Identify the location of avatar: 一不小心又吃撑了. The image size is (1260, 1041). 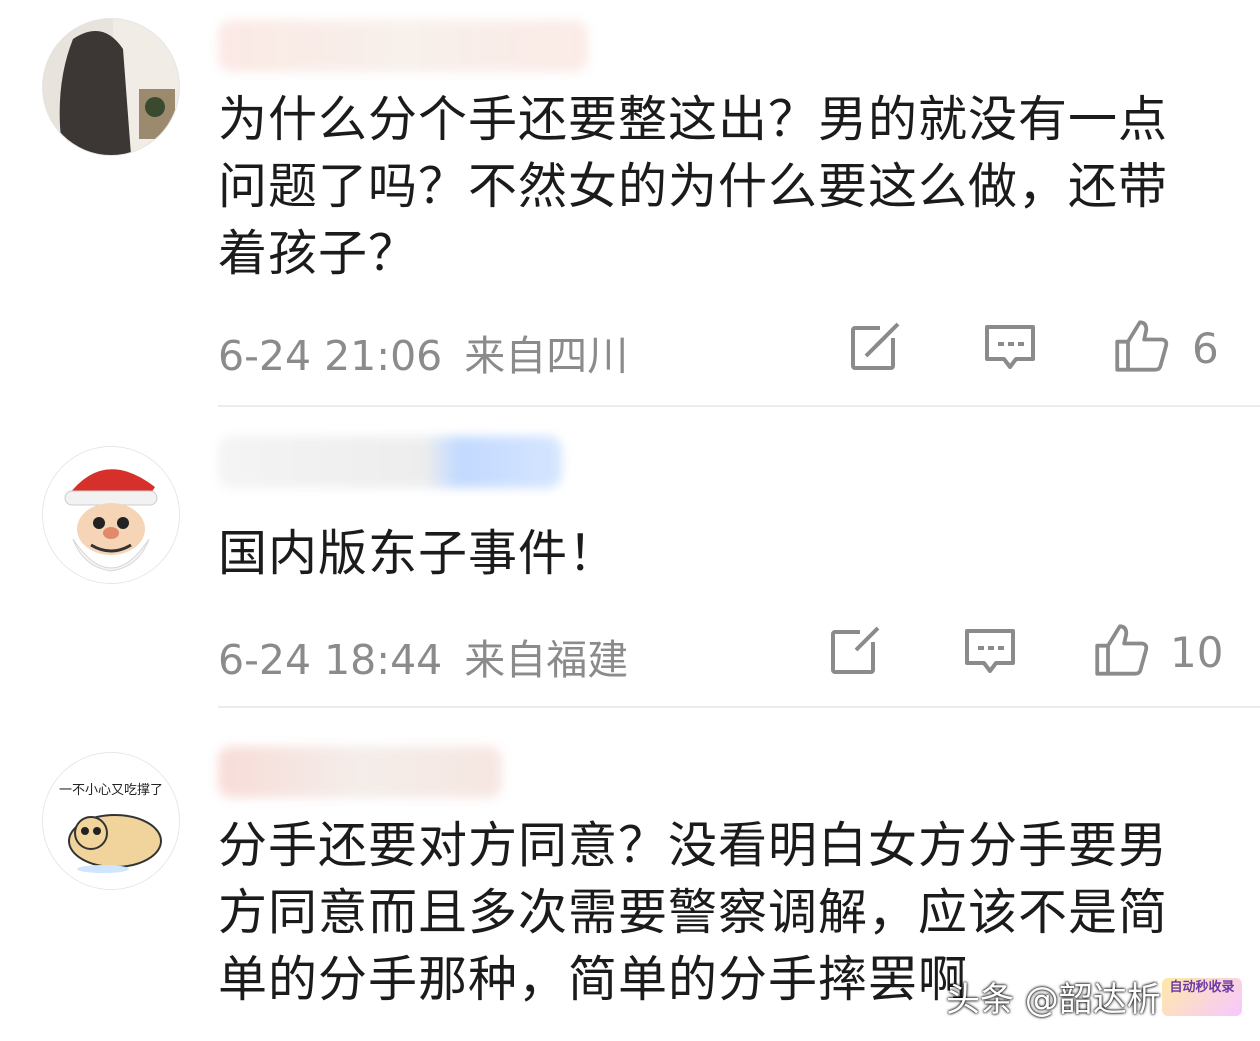
(111, 821).